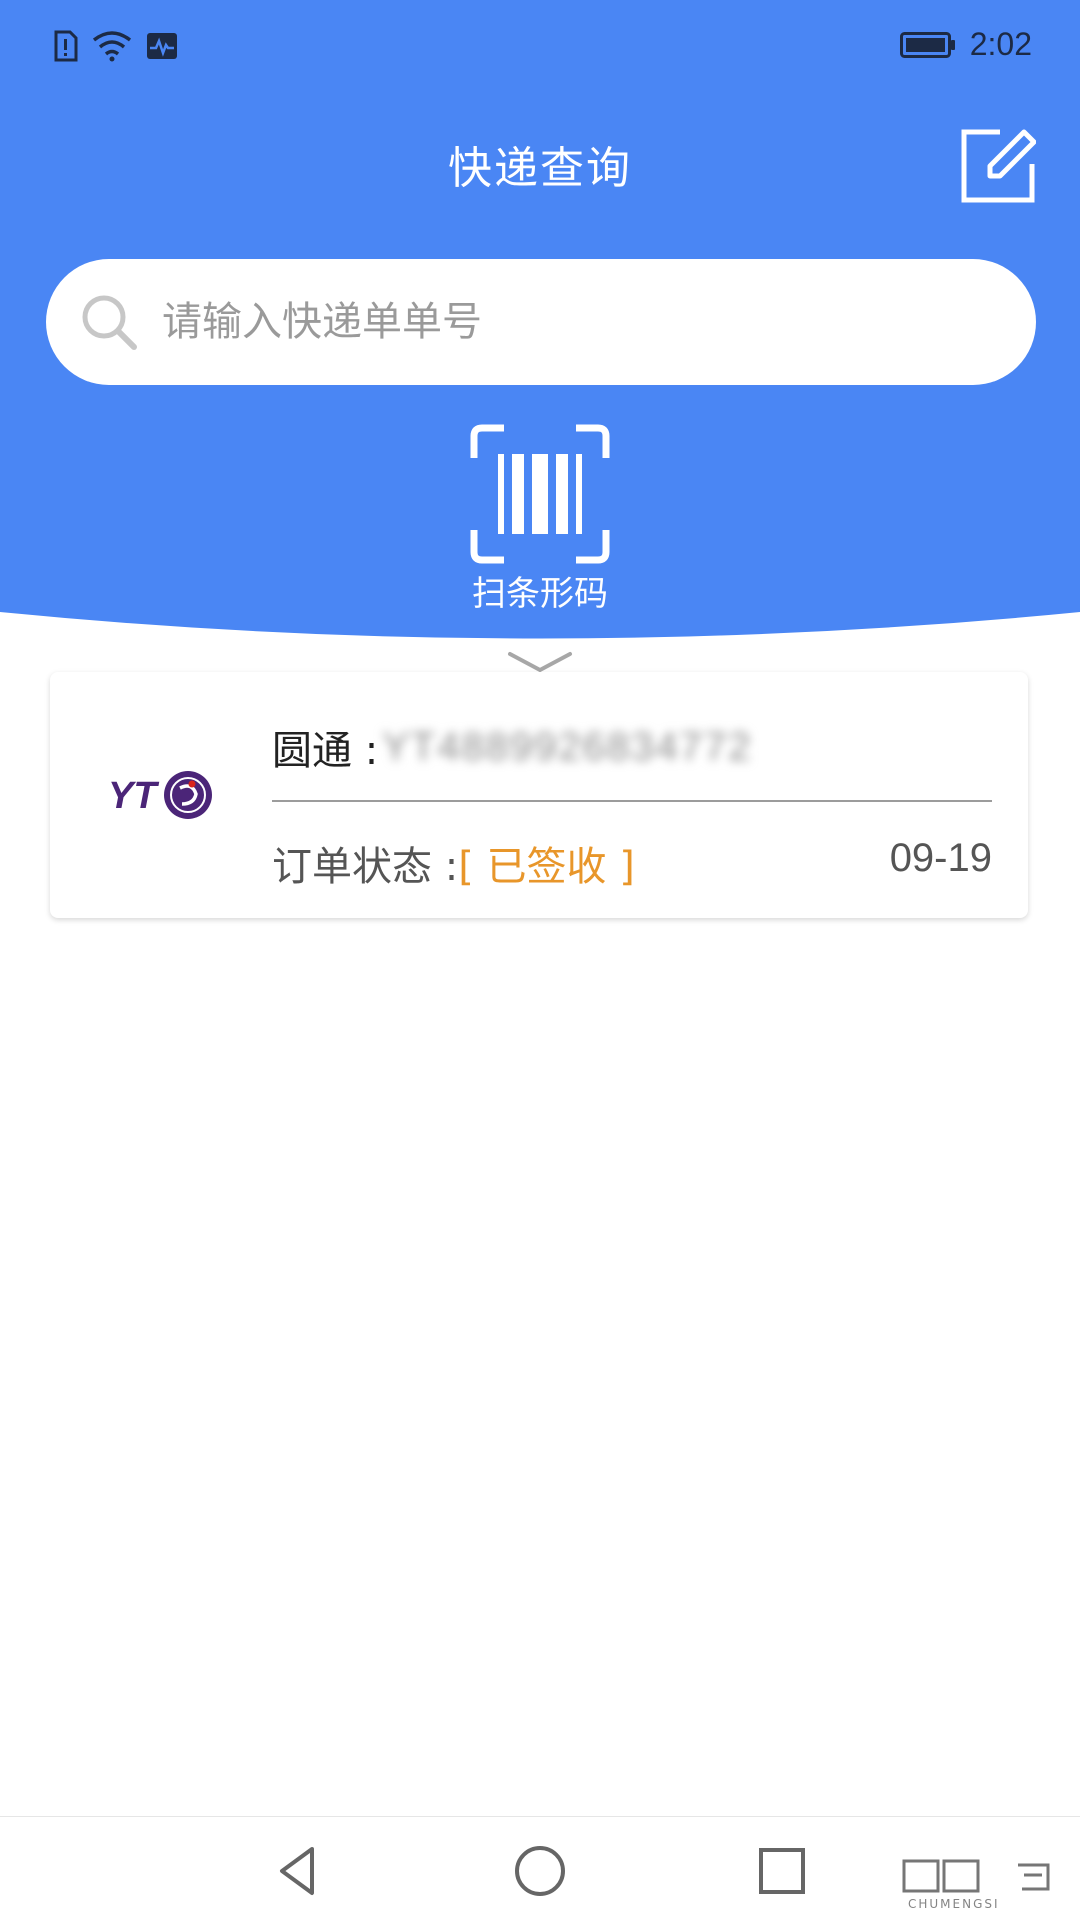  Describe the element at coordinates (976, 1876) in the screenshot. I see `watermark-logo` at that location.